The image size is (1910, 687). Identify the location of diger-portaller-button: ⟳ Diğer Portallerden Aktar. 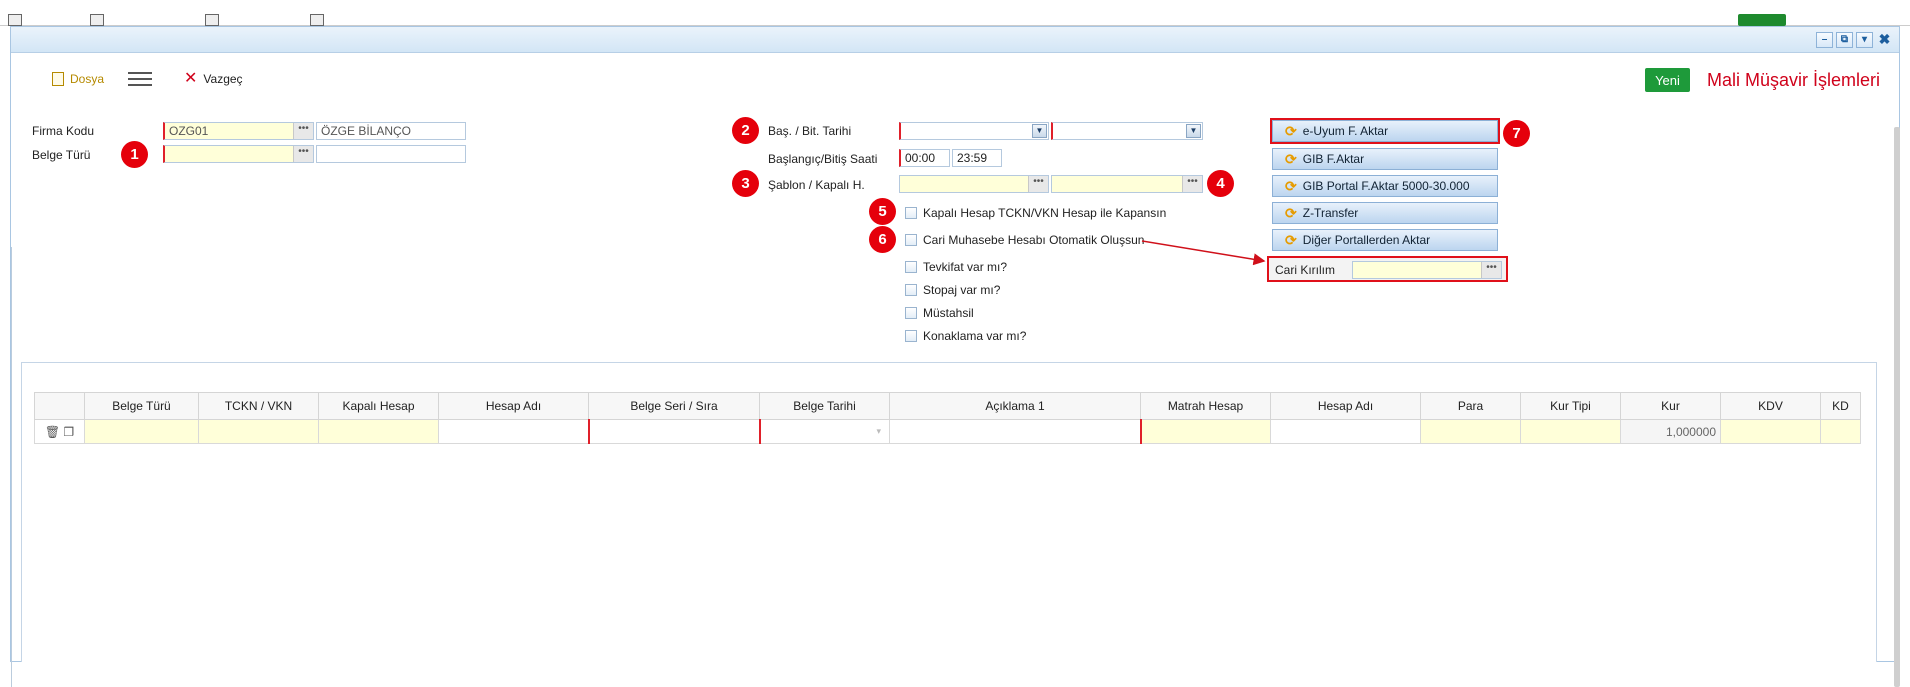
(1385, 240).